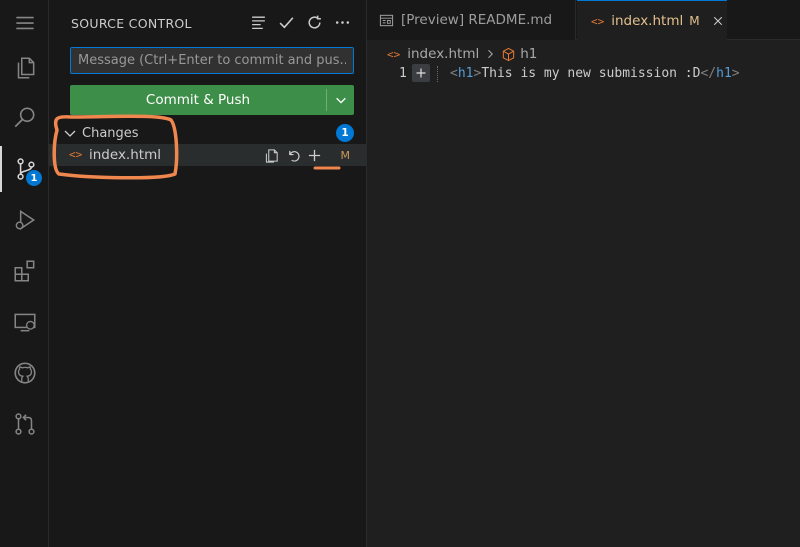 Image resolution: width=800 pixels, height=547 pixels. I want to click on search-button, so click(24, 118).